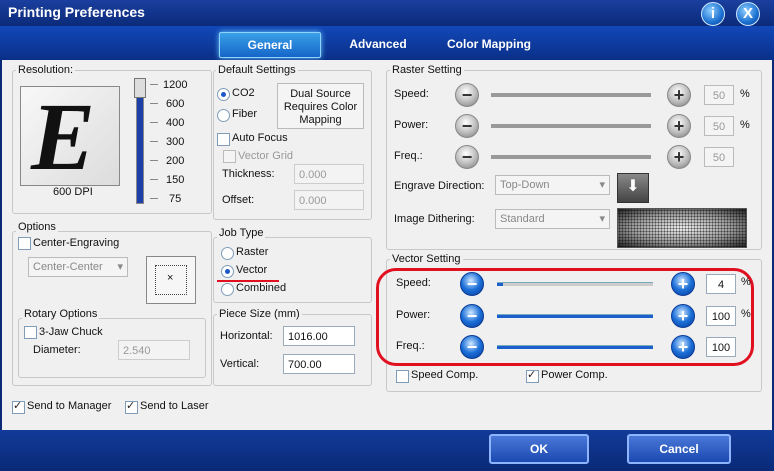  Describe the element at coordinates (175, 161) in the screenshot. I see `tick-label: 200` at that location.